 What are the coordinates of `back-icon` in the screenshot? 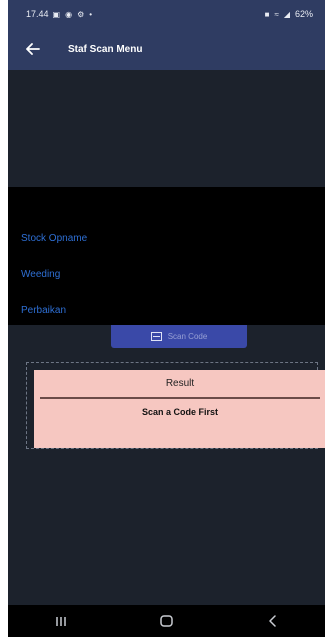 It's located at (272, 621).